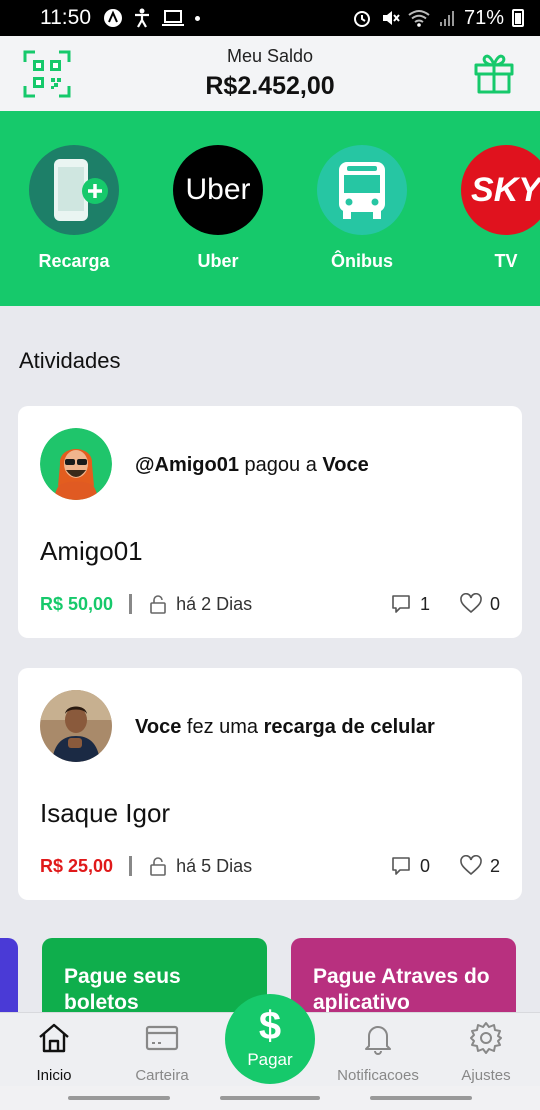 Image resolution: width=540 pixels, height=1110 pixels. I want to click on home-icon, so click(54, 1038).